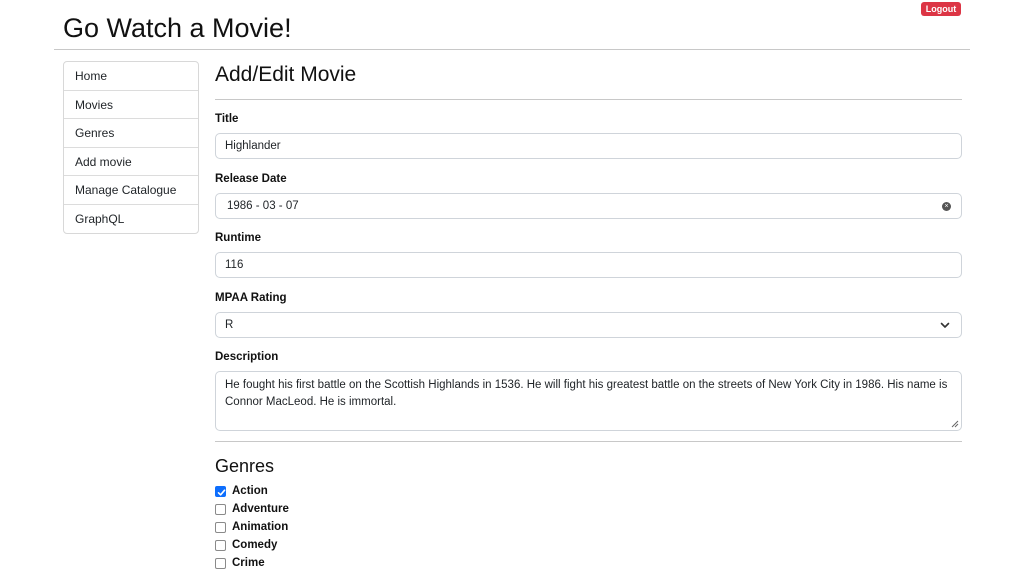  Describe the element at coordinates (941, 9) in the screenshot. I see `logout-button: Logout` at that location.